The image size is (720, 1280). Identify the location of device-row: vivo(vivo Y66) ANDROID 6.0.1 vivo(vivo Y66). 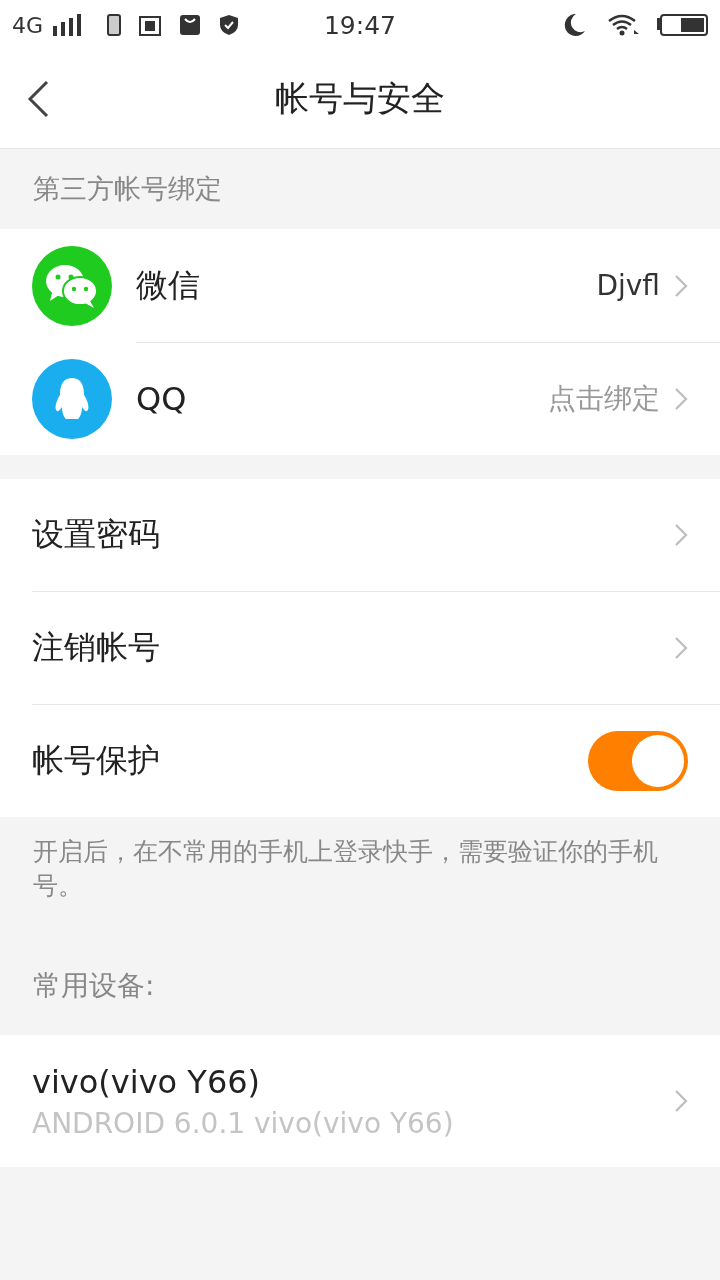
(360, 1101).